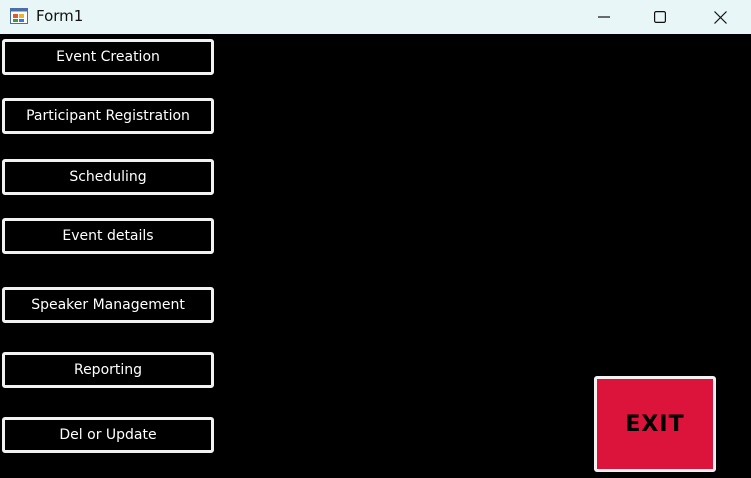 This screenshot has height=478, width=751. Describe the element at coordinates (375, 17) in the screenshot. I see `title-bar: Form1` at that location.